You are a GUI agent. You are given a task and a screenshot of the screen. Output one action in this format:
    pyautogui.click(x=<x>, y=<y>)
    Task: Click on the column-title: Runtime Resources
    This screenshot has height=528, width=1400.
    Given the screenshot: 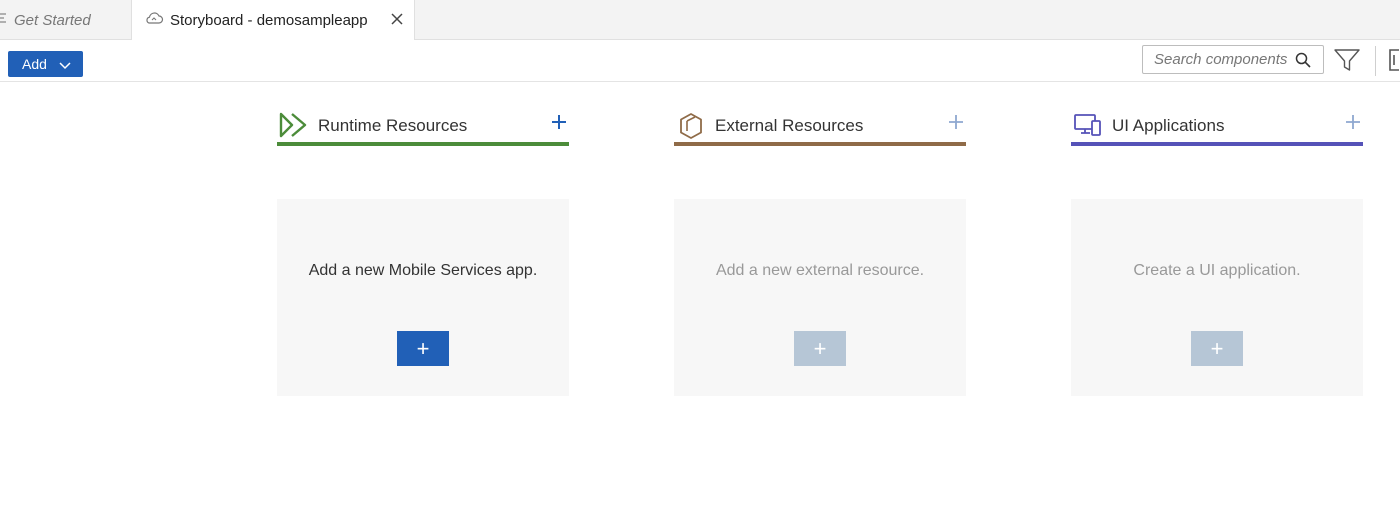 What is the action you would take?
    pyautogui.click(x=393, y=125)
    